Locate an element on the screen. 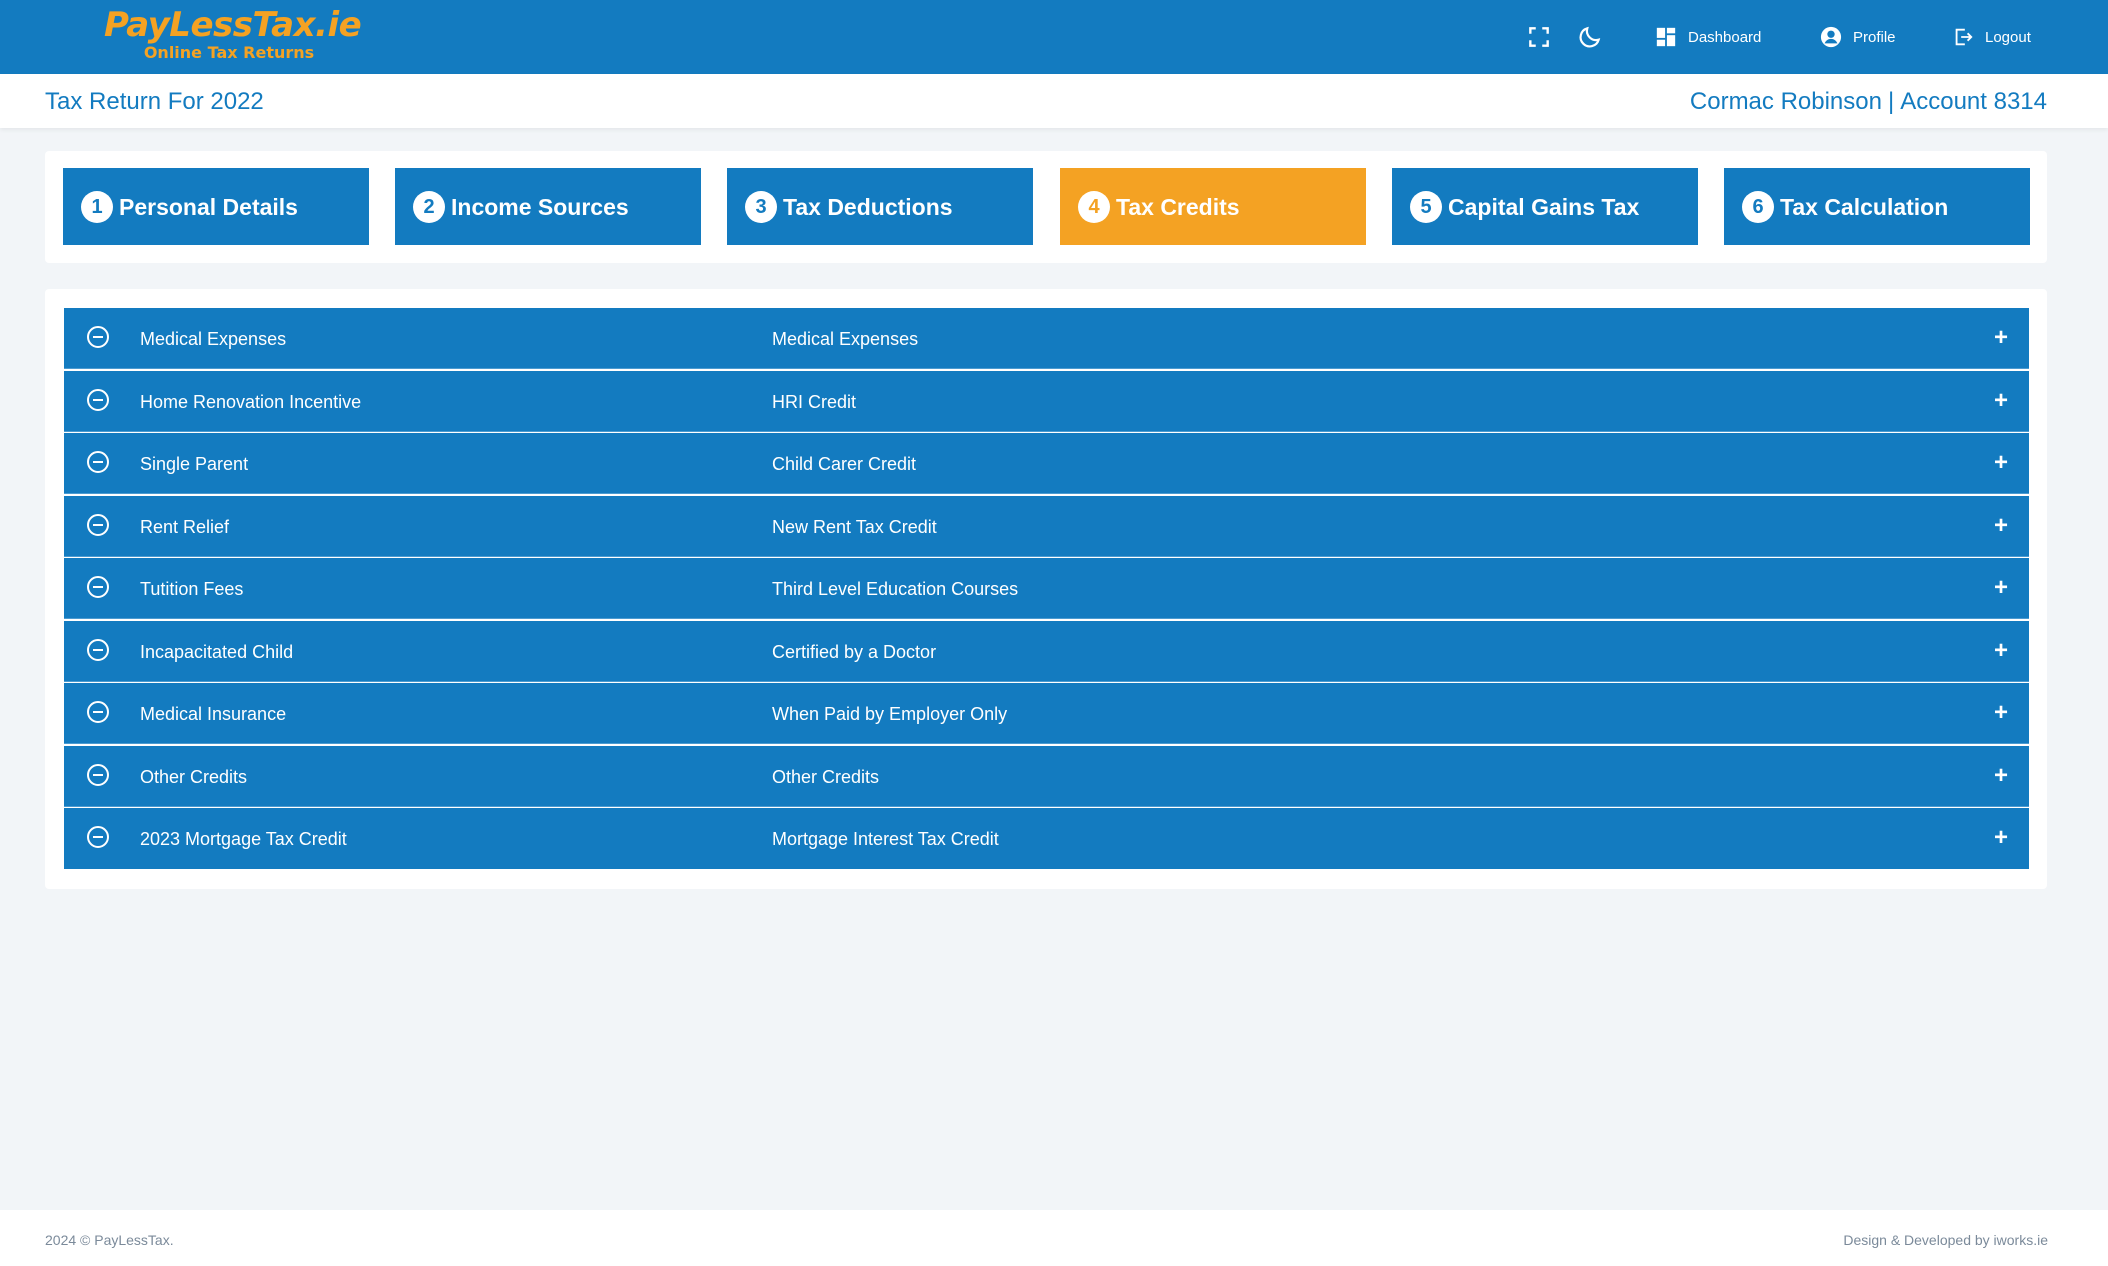 The height and width of the screenshot is (1266, 2108). step-number: 2 is located at coordinates (429, 207).